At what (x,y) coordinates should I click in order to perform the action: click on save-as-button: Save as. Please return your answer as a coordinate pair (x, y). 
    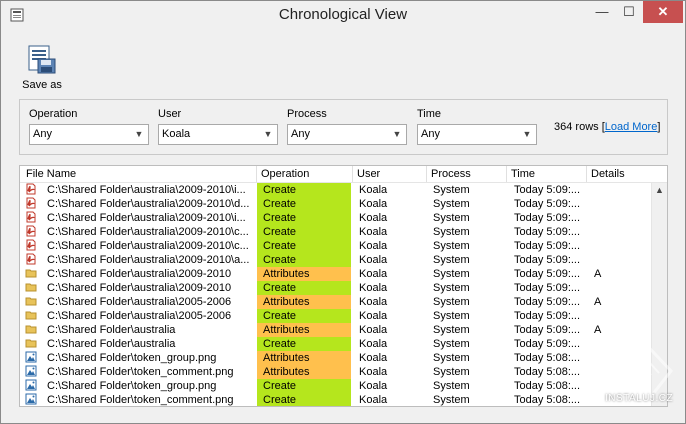
    Looking at the image, I should click on (42, 67).